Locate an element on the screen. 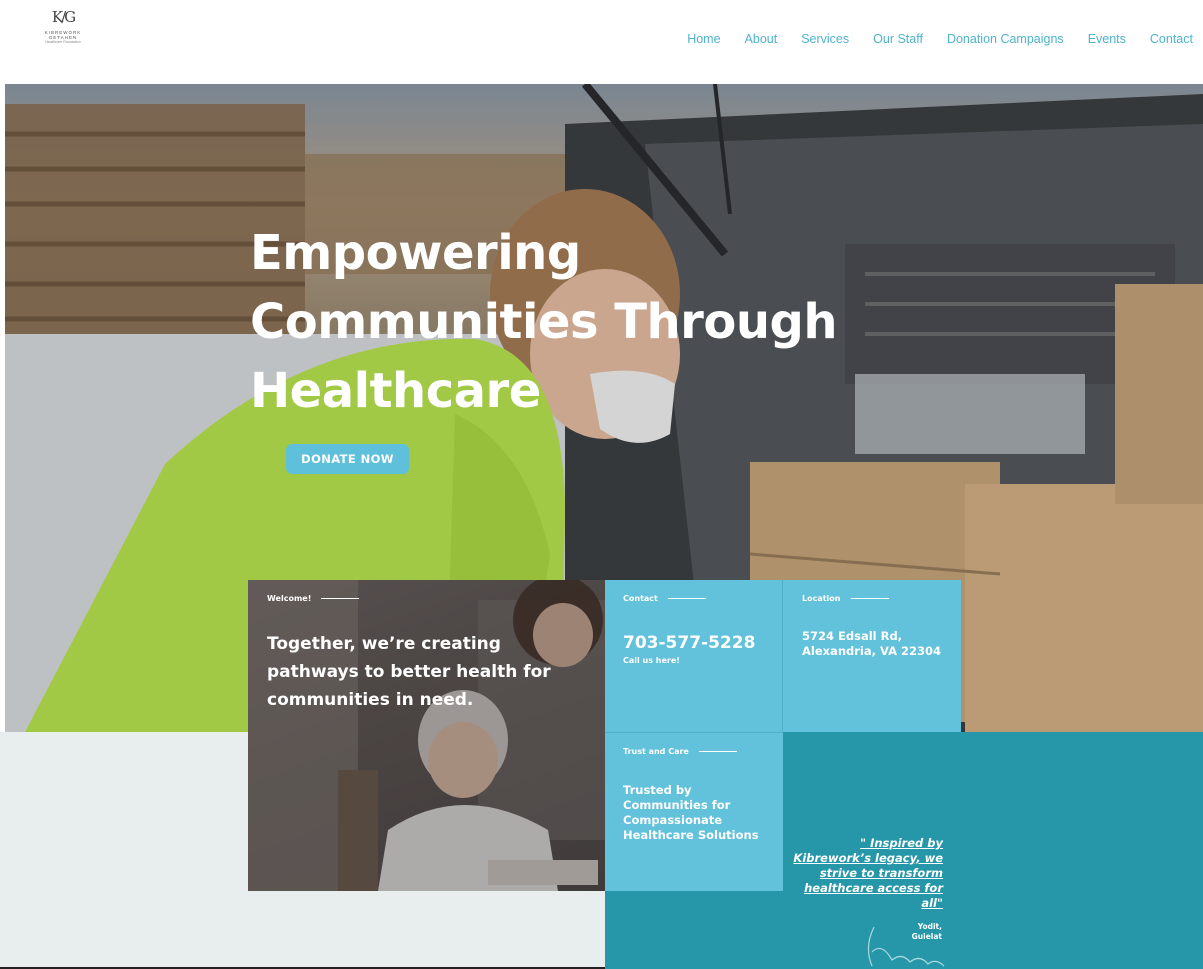  nav-donation-campaigns: Donation Campaigns is located at coordinates (1005, 39).